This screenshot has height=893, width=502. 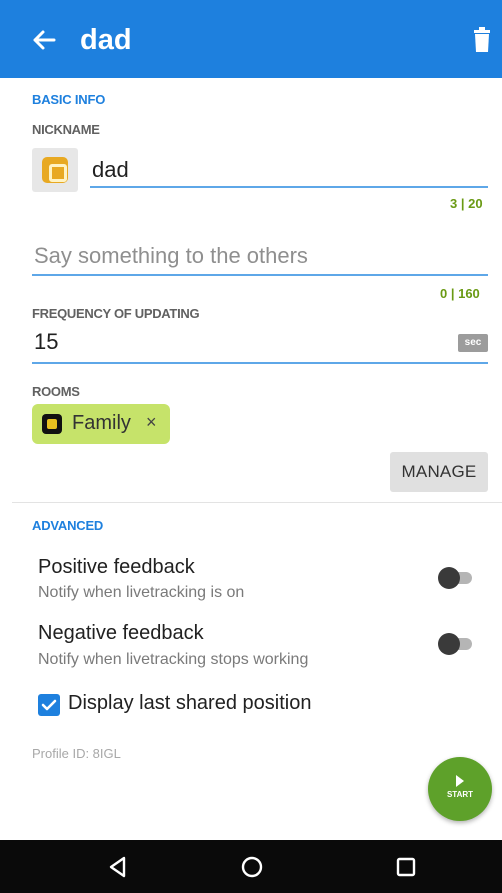 What do you see at coordinates (460, 794) in the screenshot?
I see `start-label: START` at bounding box center [460, 794].